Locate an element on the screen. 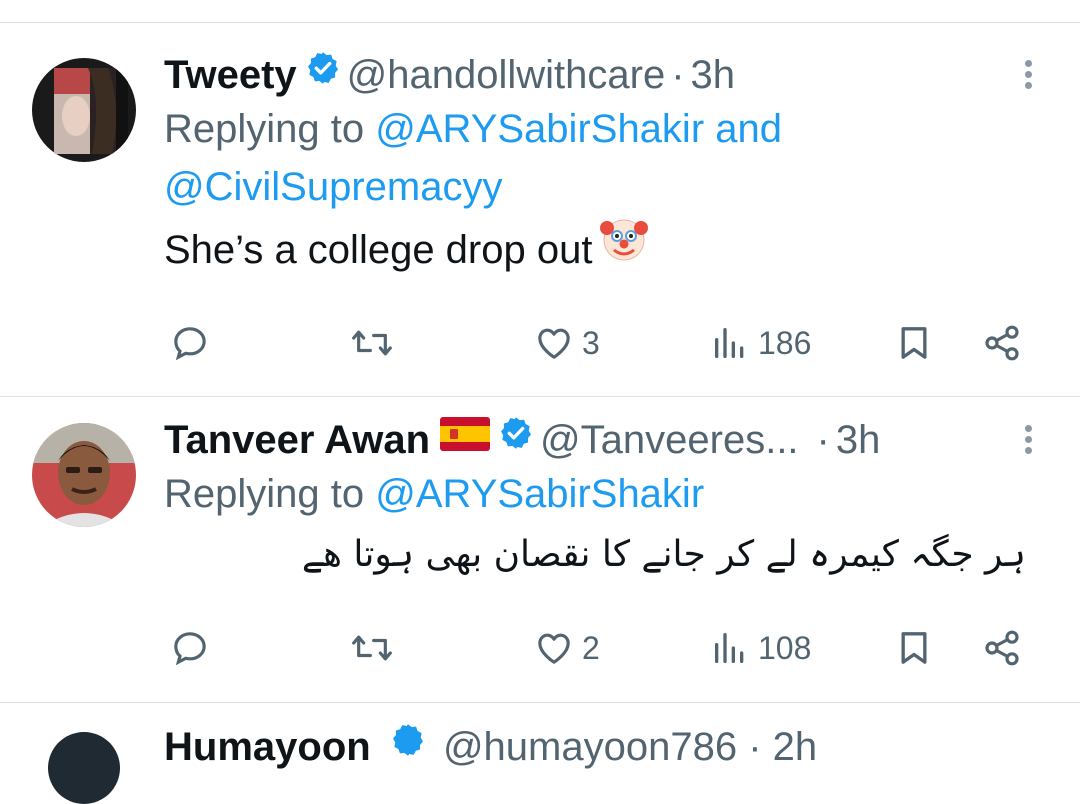  tweet-header: Tweety @handollwithcare · 3h is located at coordinates (607, 75).